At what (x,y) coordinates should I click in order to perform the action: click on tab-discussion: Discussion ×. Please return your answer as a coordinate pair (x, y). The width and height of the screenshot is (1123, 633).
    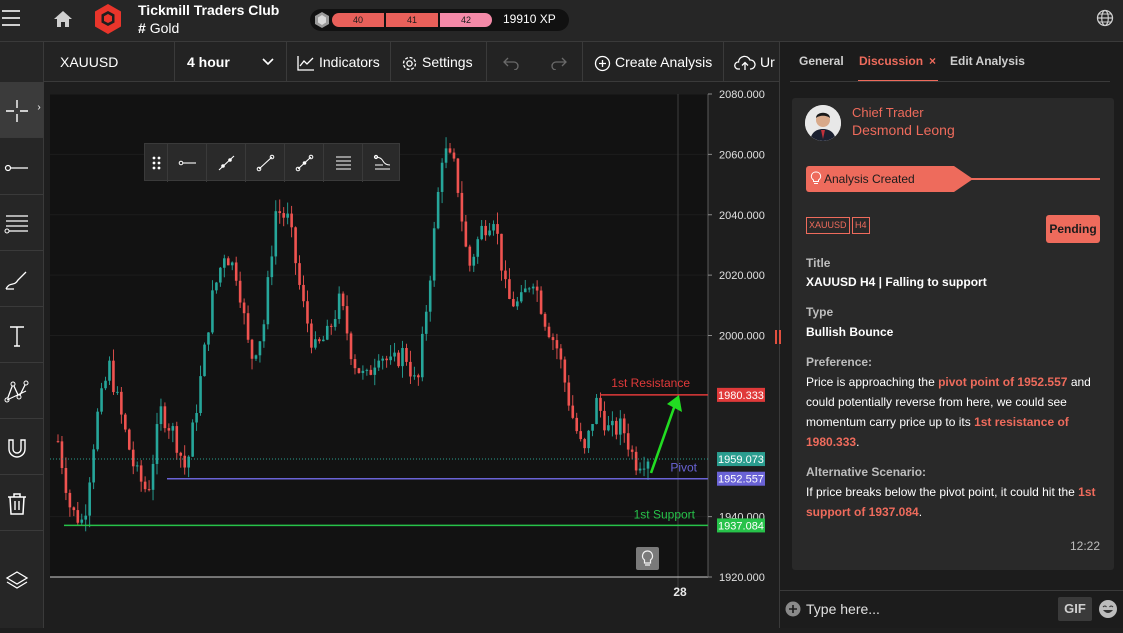
    Looking at the image, I should click on (897, 61).